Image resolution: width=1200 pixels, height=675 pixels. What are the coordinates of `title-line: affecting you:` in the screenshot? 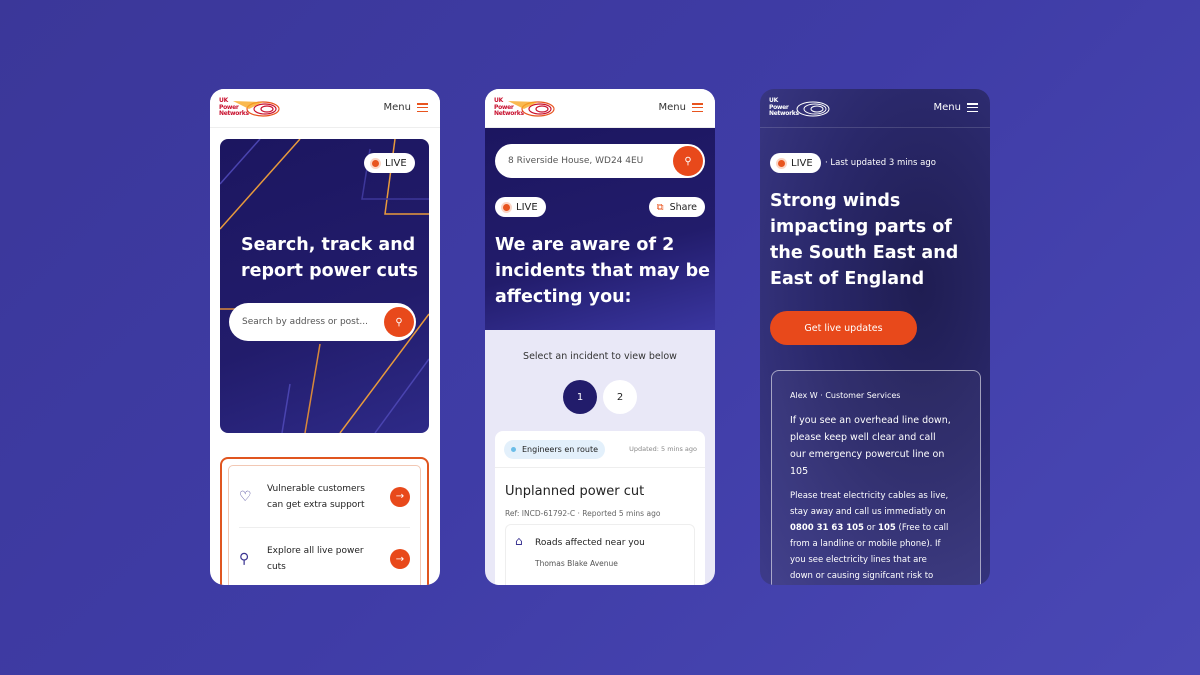 It's located at (563, 297).